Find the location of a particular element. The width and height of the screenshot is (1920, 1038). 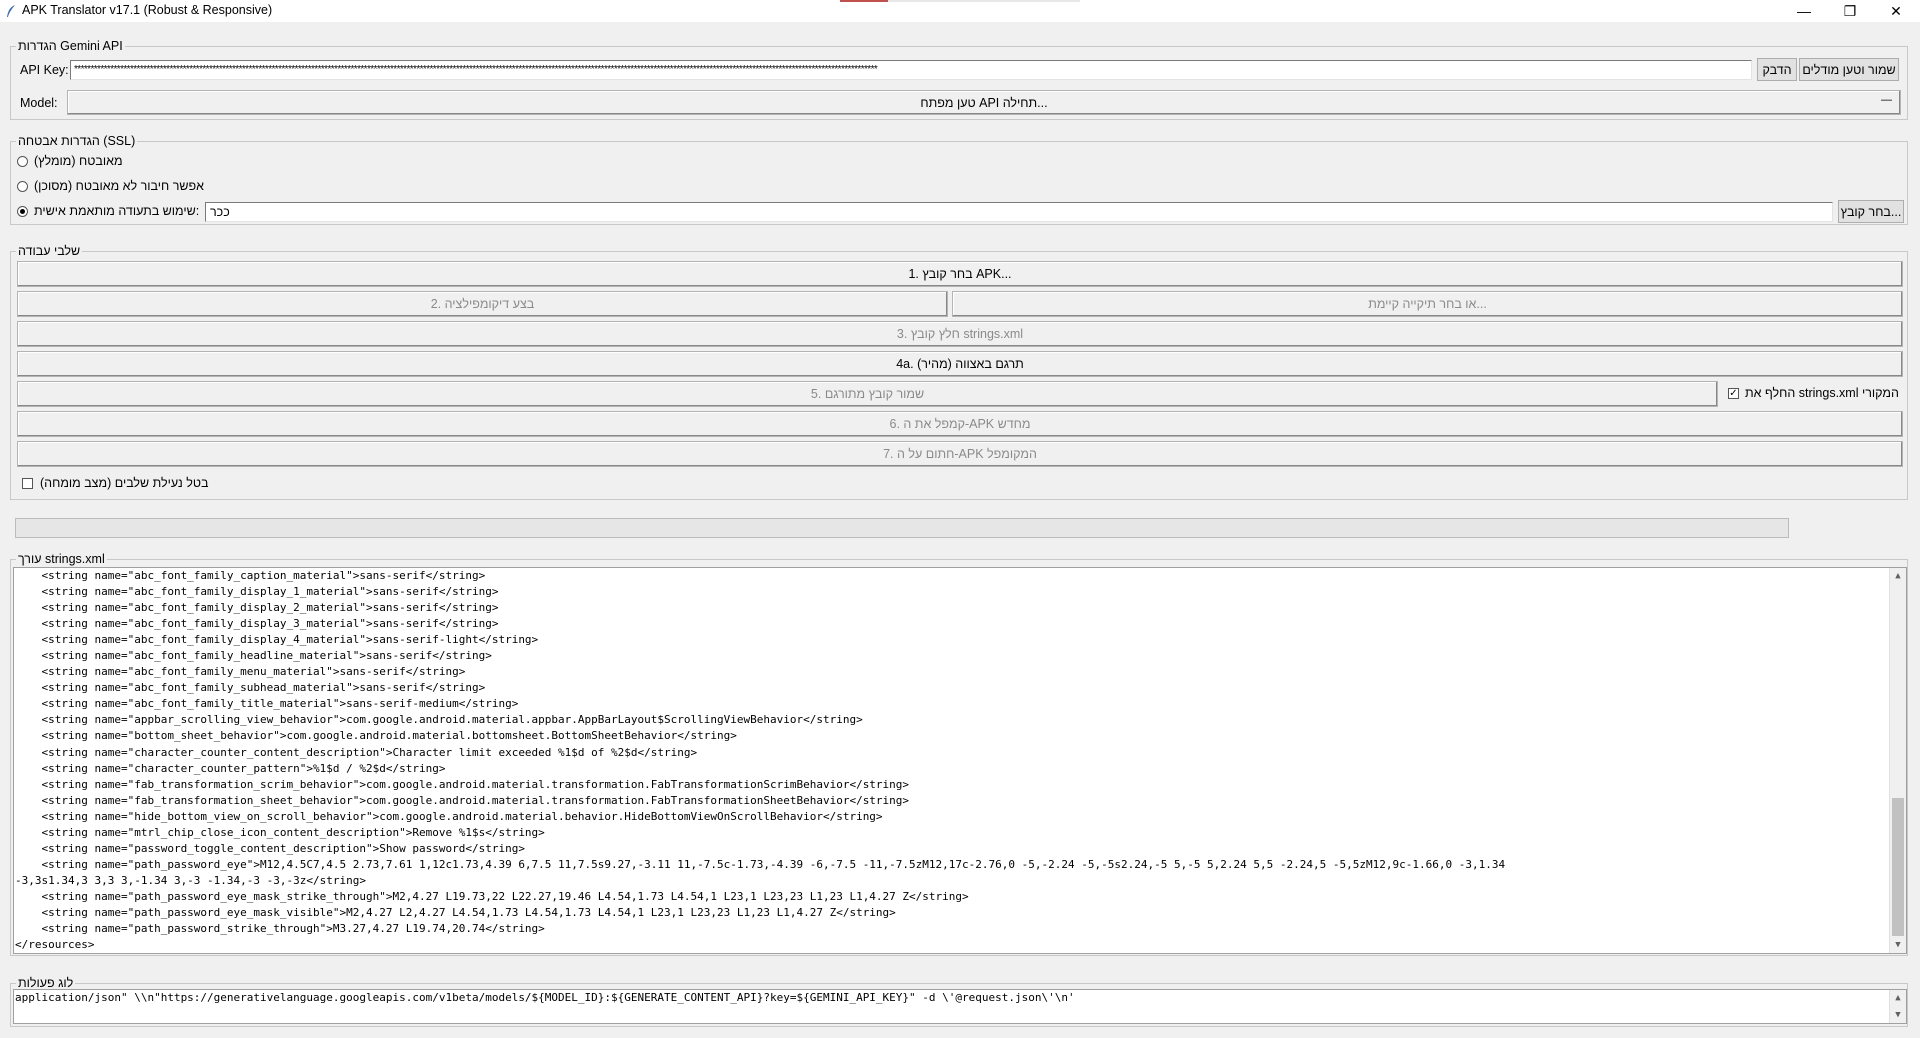

log-scrollbar: ▲ ▼ is located at coordinates (1897, 1006).